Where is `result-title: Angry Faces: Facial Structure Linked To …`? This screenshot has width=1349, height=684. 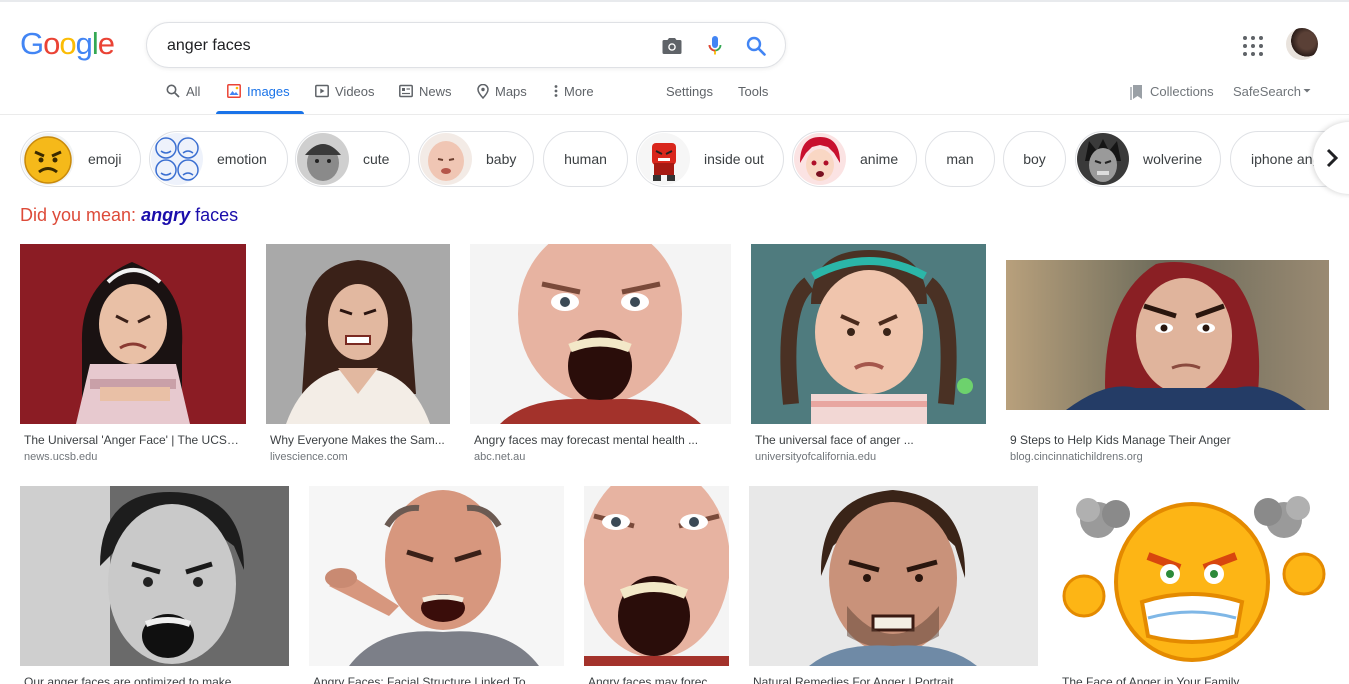
result-title: Angry Faces: Facial Structure Linked To … is located at coordinates (437, 679).